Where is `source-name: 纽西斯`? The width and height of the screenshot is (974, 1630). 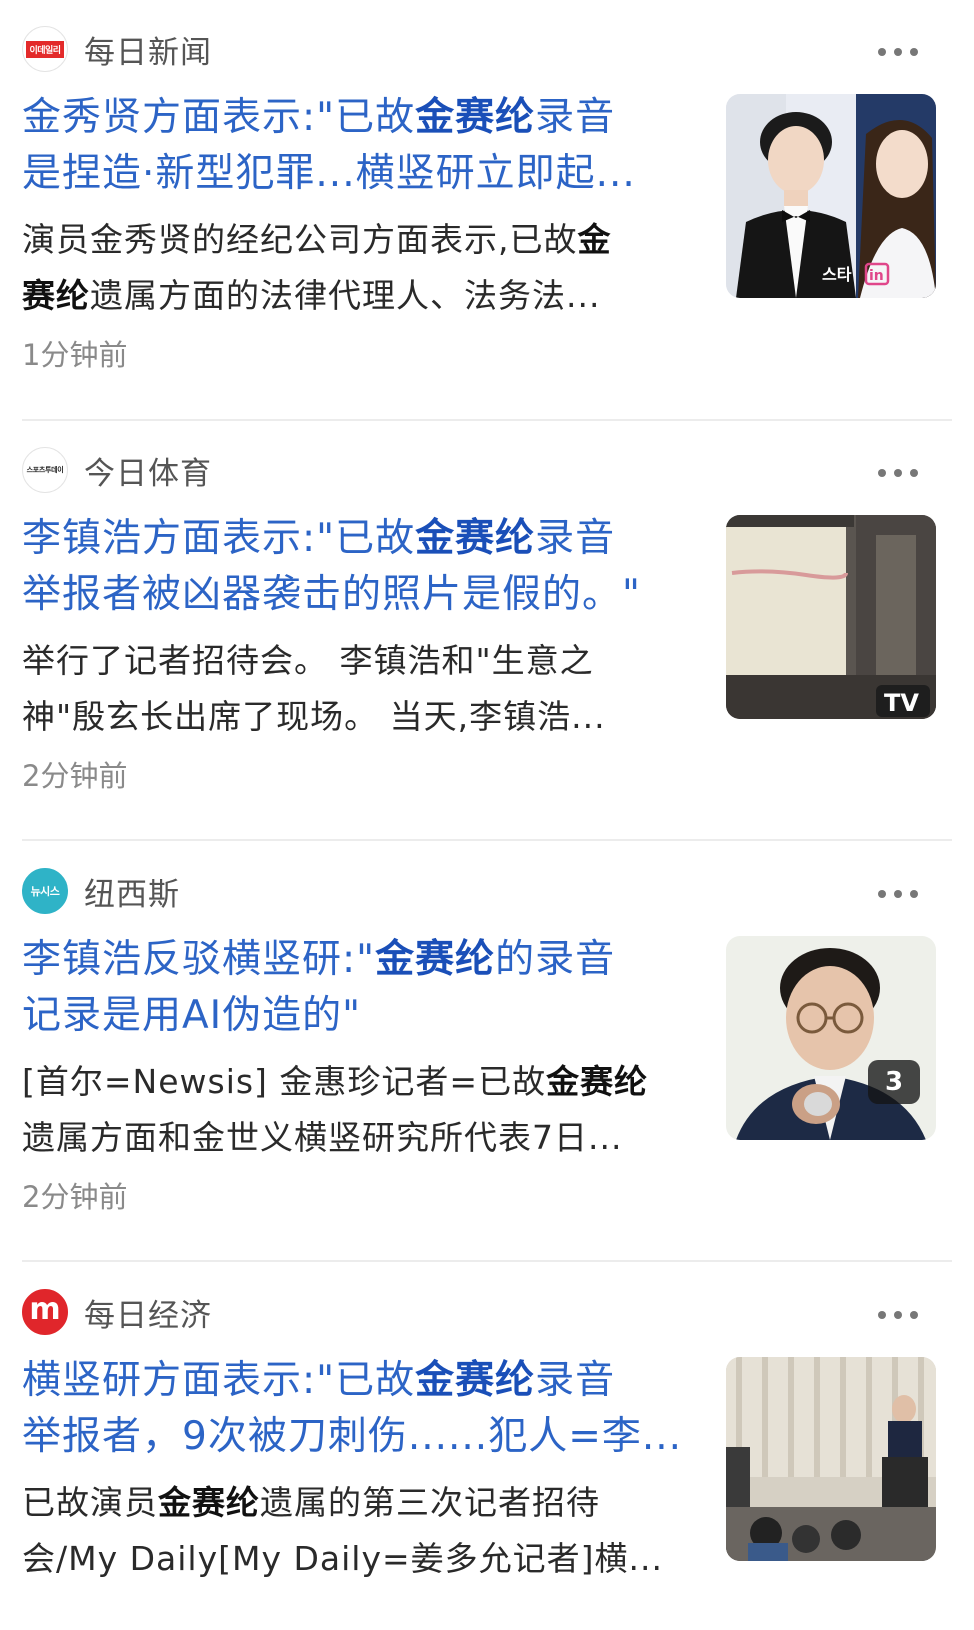
source-name: 纽西斯 is located at coordinates (132, 891).